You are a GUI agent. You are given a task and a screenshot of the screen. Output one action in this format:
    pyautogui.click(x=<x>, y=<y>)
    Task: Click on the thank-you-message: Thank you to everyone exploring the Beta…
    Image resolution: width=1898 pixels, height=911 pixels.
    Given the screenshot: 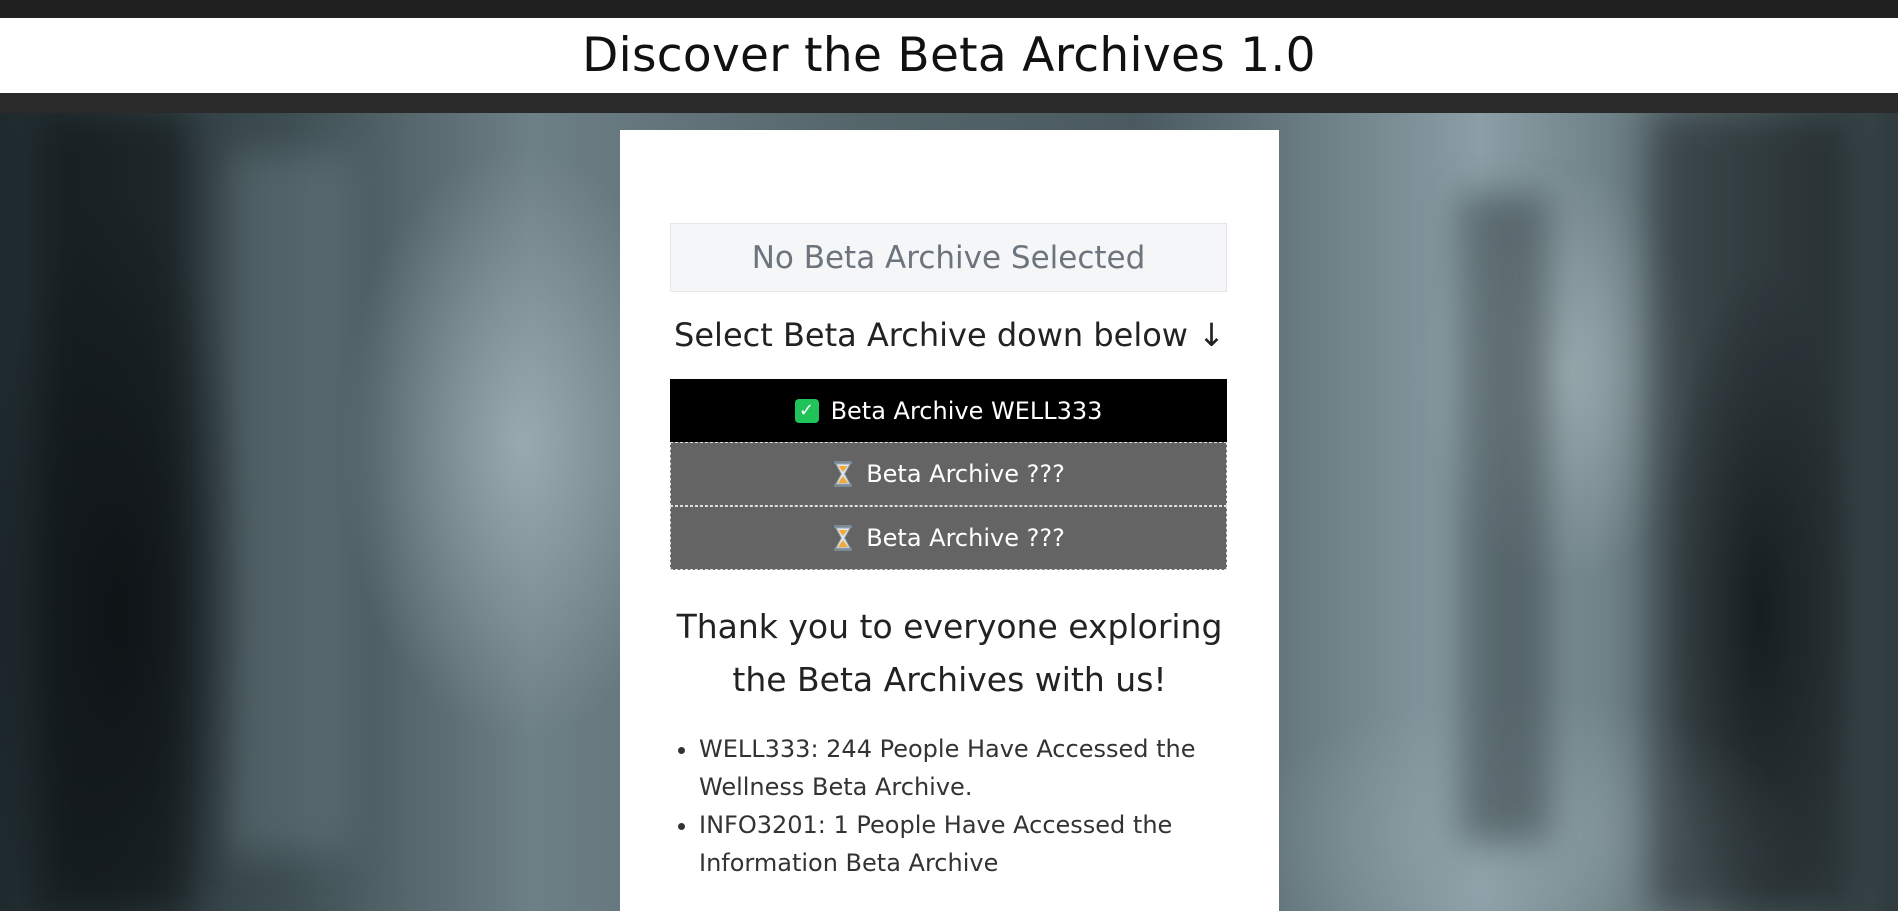 What is the action you would take?
    pyautogui.click(x=949, y=653)
    